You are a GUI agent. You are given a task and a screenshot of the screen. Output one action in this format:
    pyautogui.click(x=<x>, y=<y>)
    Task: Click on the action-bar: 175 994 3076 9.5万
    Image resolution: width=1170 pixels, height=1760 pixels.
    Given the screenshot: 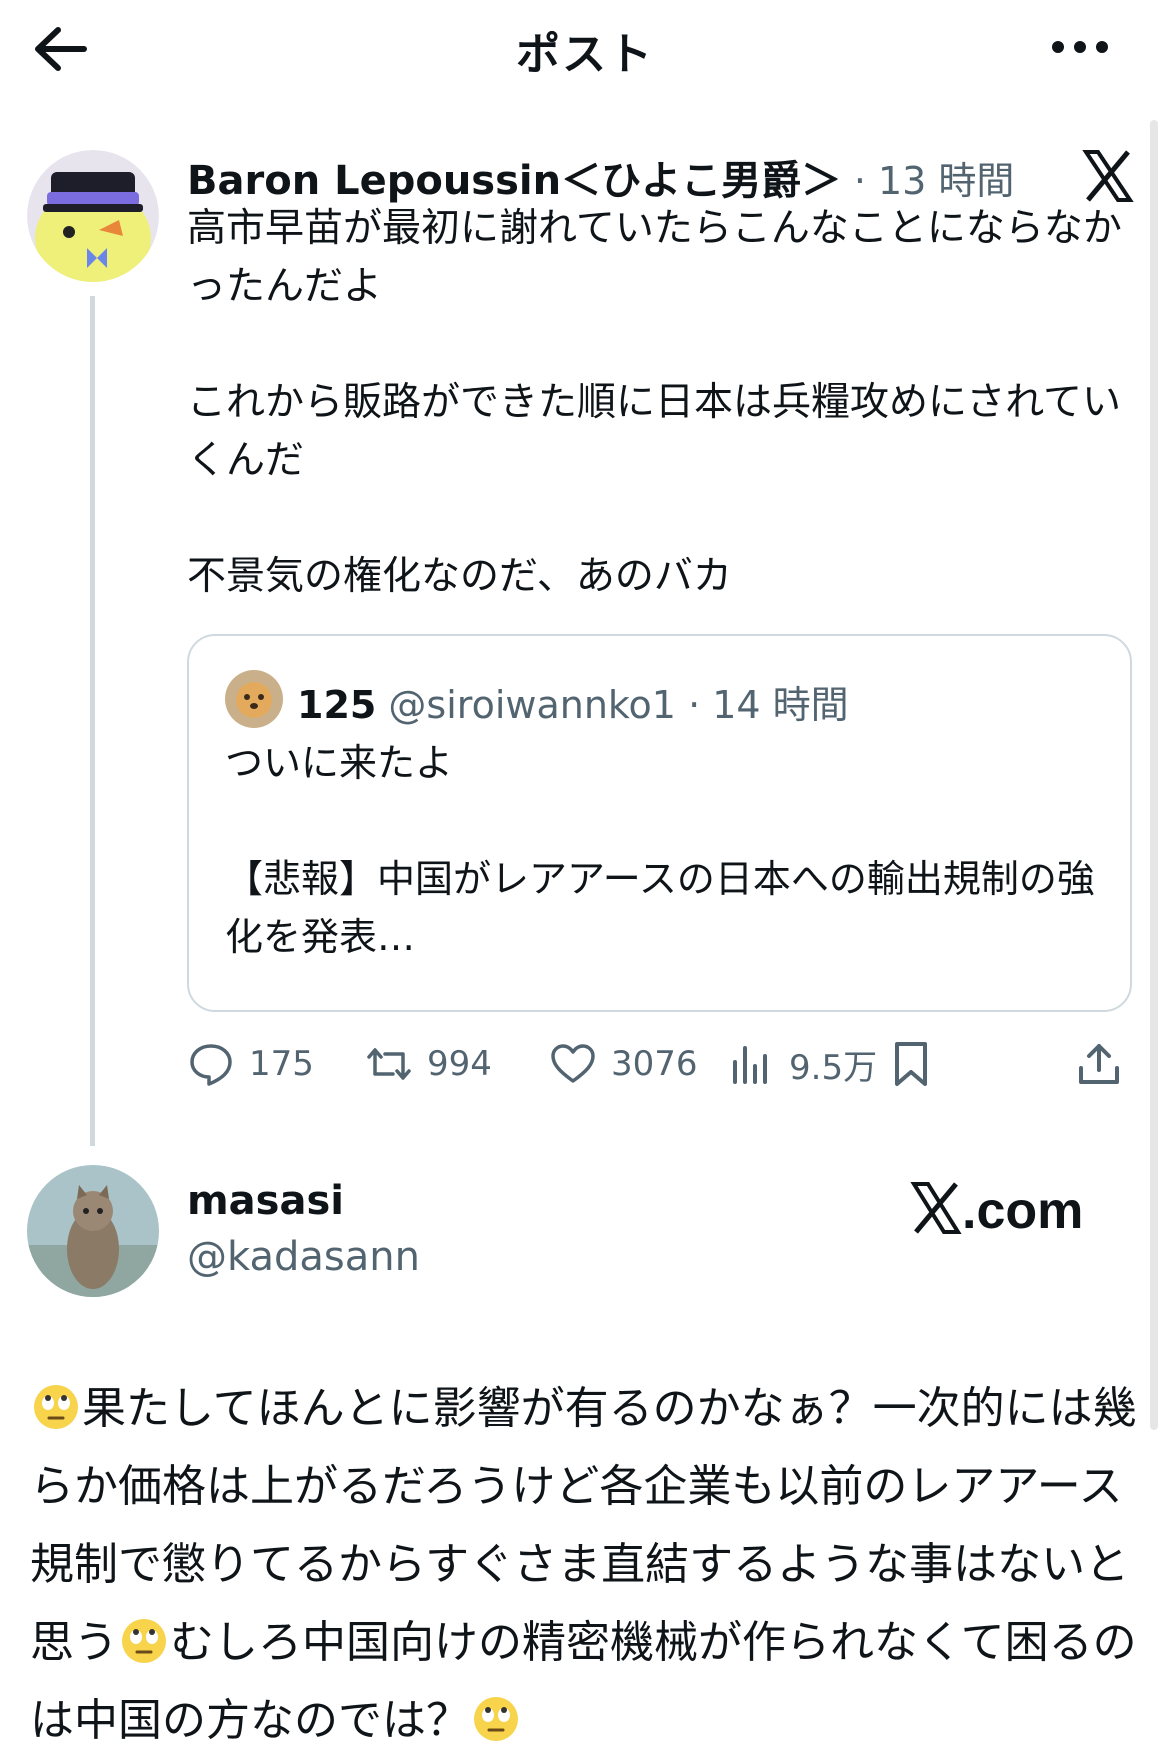 What is the action you would take?
    pyautogui.click(x=659, y=1064)
    